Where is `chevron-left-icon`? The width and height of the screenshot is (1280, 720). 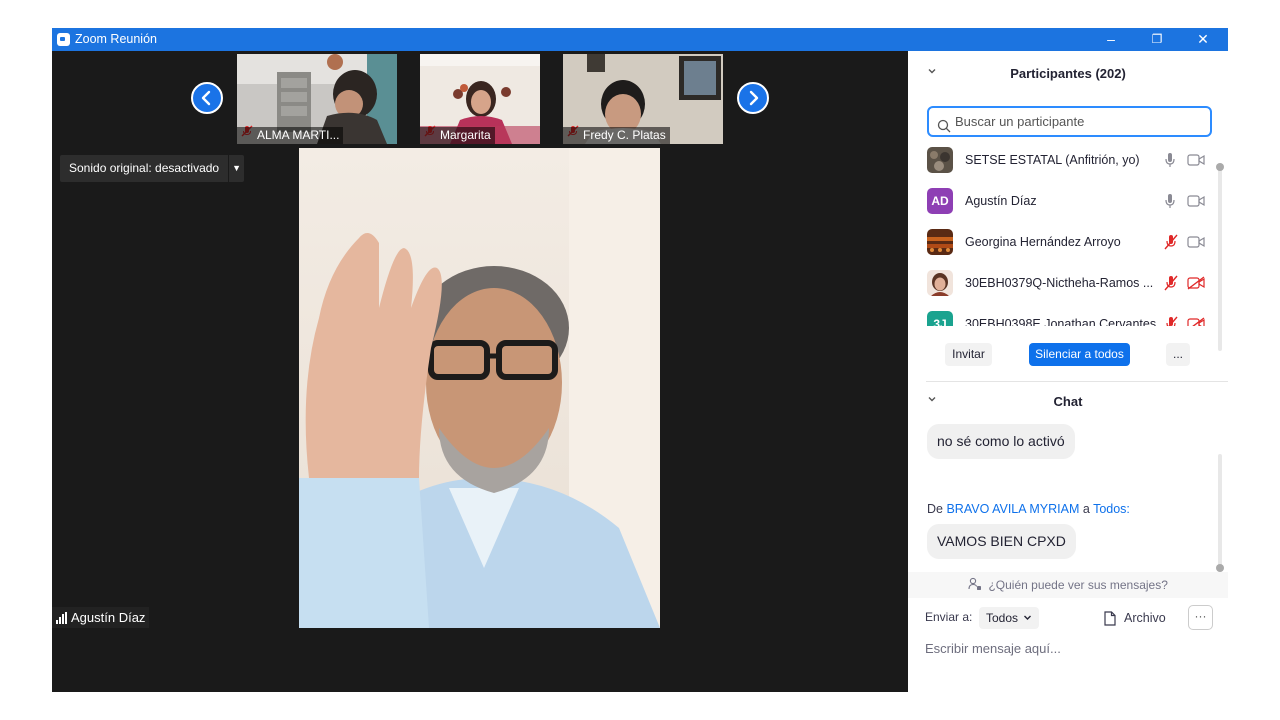 chevron-left-icon is located at coordinates (206, 98).